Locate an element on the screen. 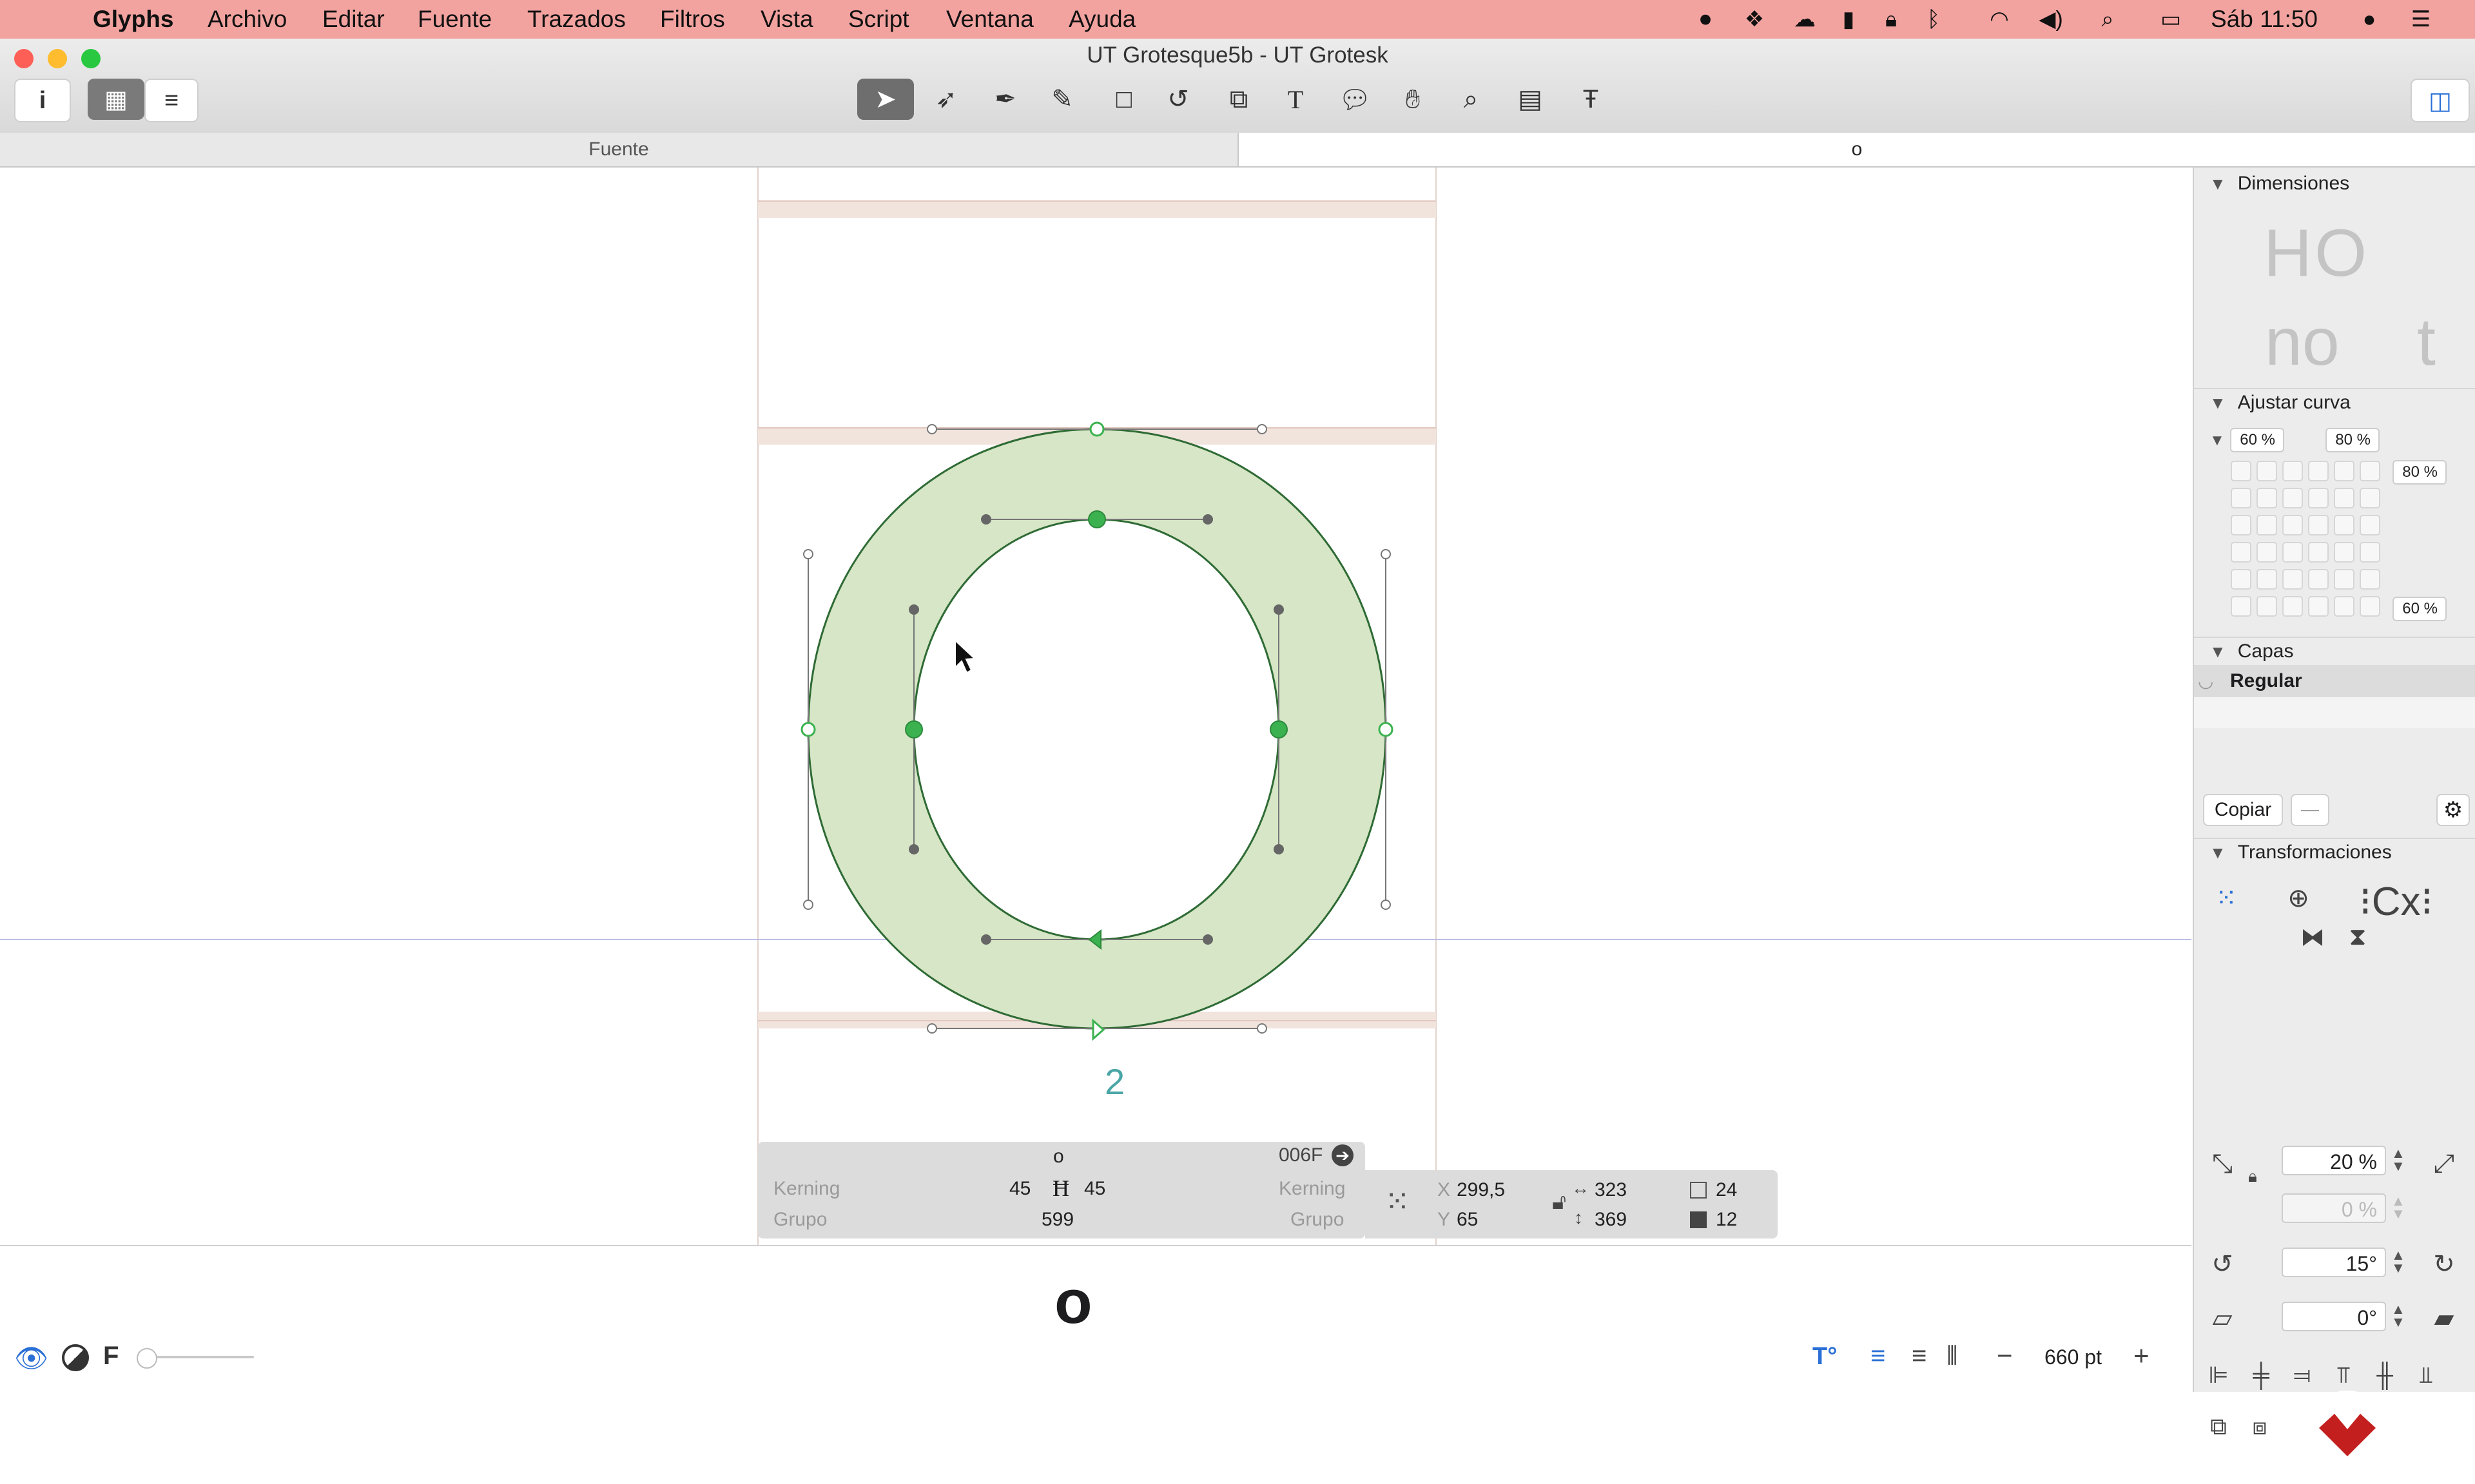  draw-tool-icon: ✒ is located at coordinates (1005, 99).